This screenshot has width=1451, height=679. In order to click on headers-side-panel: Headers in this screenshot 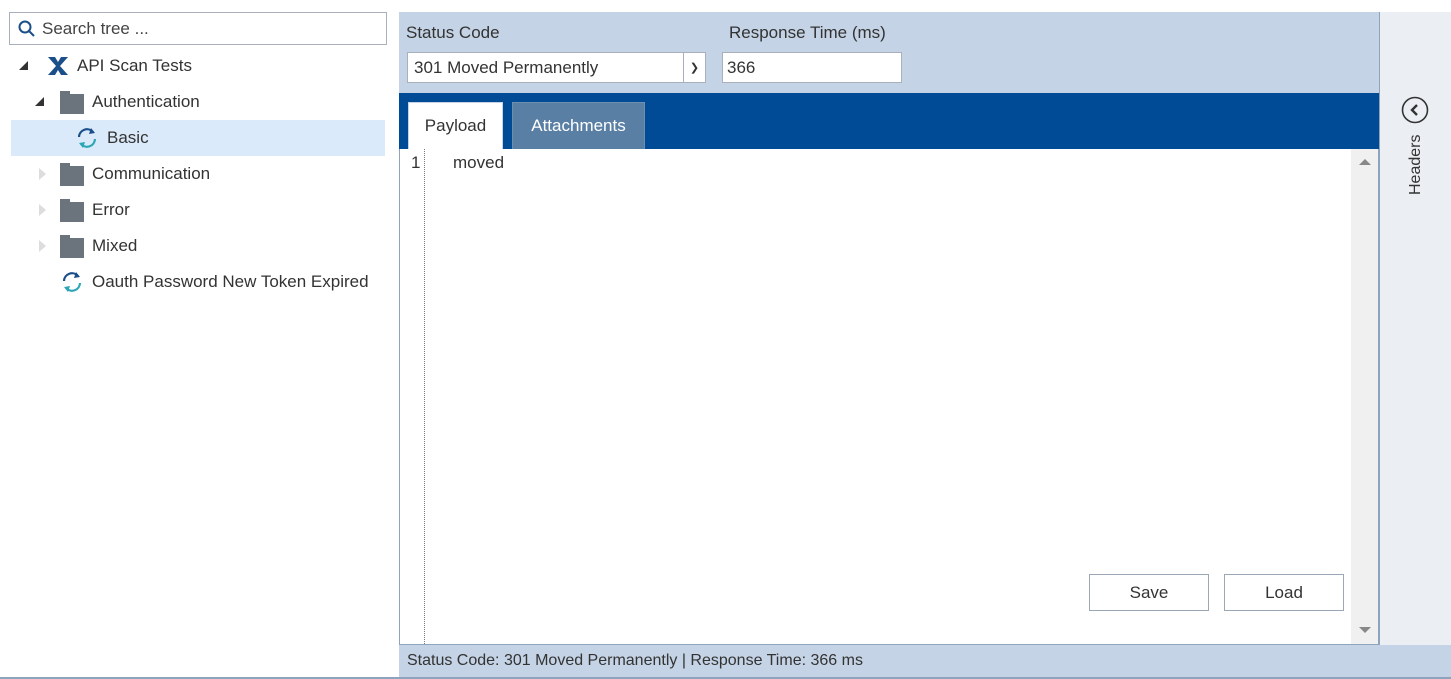, I will do `click(1415, 328)`.